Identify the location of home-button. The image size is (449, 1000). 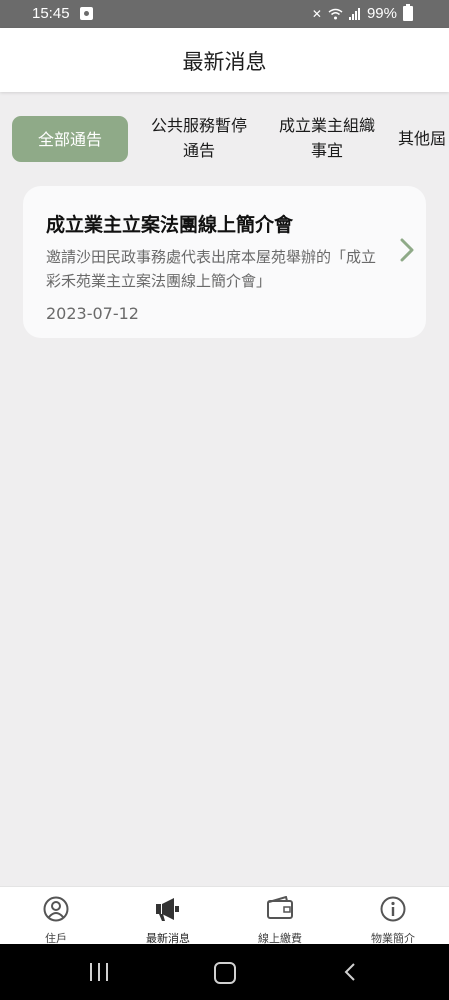
(225, 973).